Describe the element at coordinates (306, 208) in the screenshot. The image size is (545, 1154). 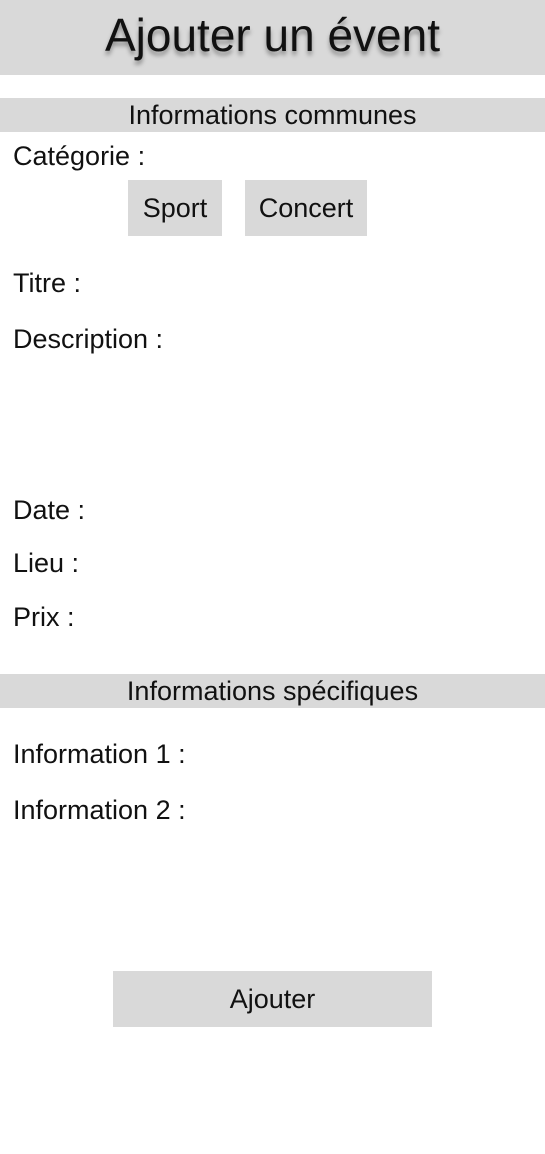
I see `category-concert-button: Concert` at that location.